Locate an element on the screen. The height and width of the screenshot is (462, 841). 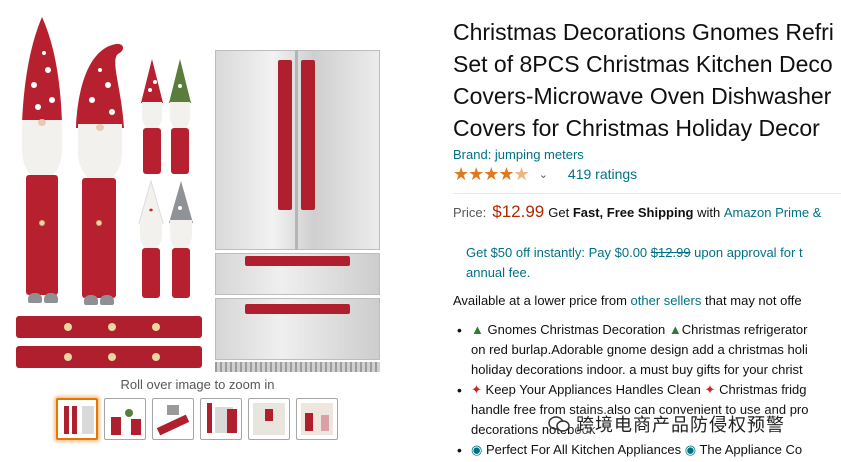
bullet-text: Gnomes Christmas Decoration is located at coordinates (576, 329).